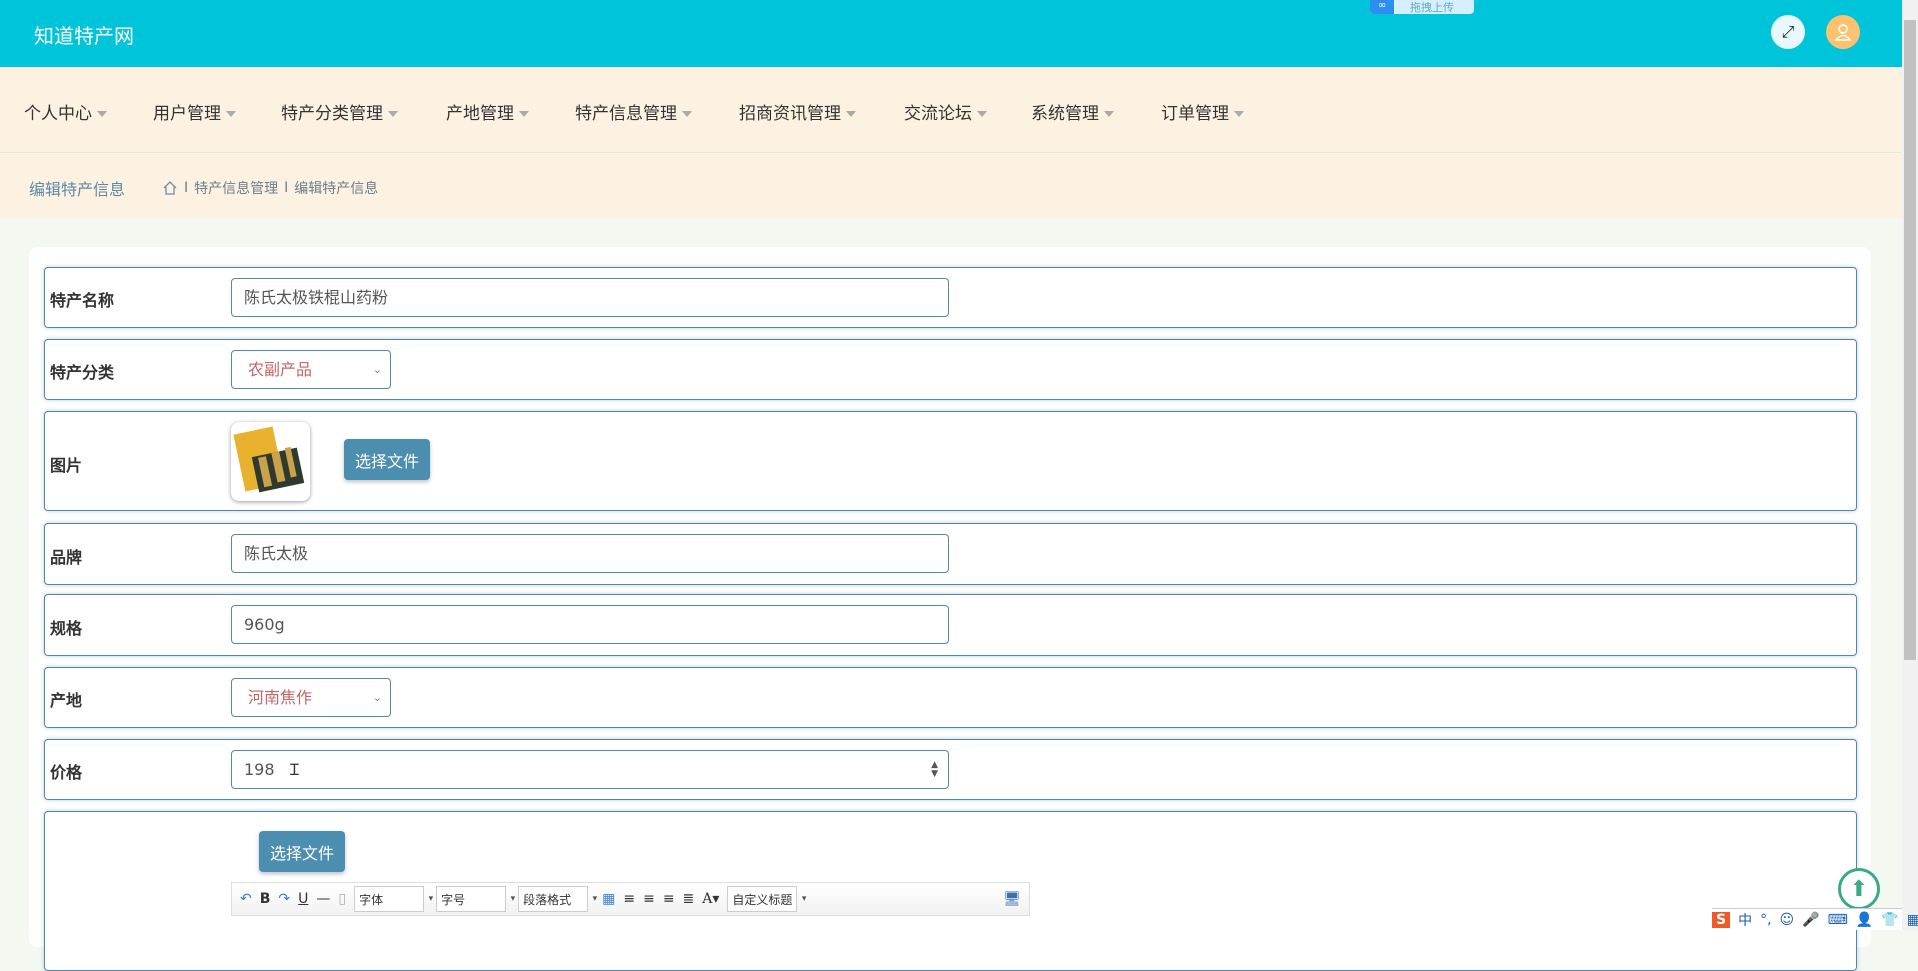 The height and width of the screenshot is (971, 1918). What do you see at coordinates (1765, 920) in the screenshot?
I see `ime-punctuation: °,` at bounding box center [1765, 920].